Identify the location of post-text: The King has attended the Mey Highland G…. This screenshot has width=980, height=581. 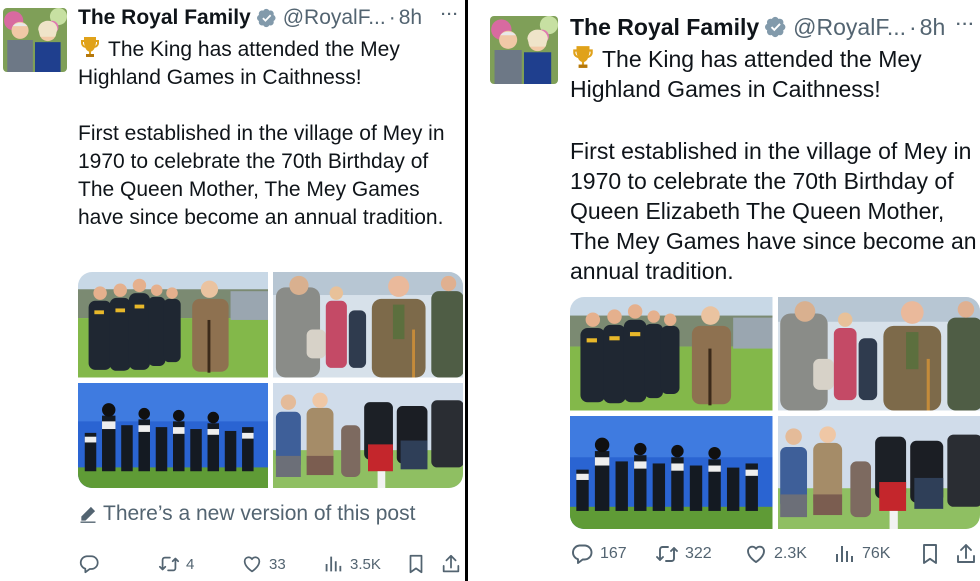
(270, 133).